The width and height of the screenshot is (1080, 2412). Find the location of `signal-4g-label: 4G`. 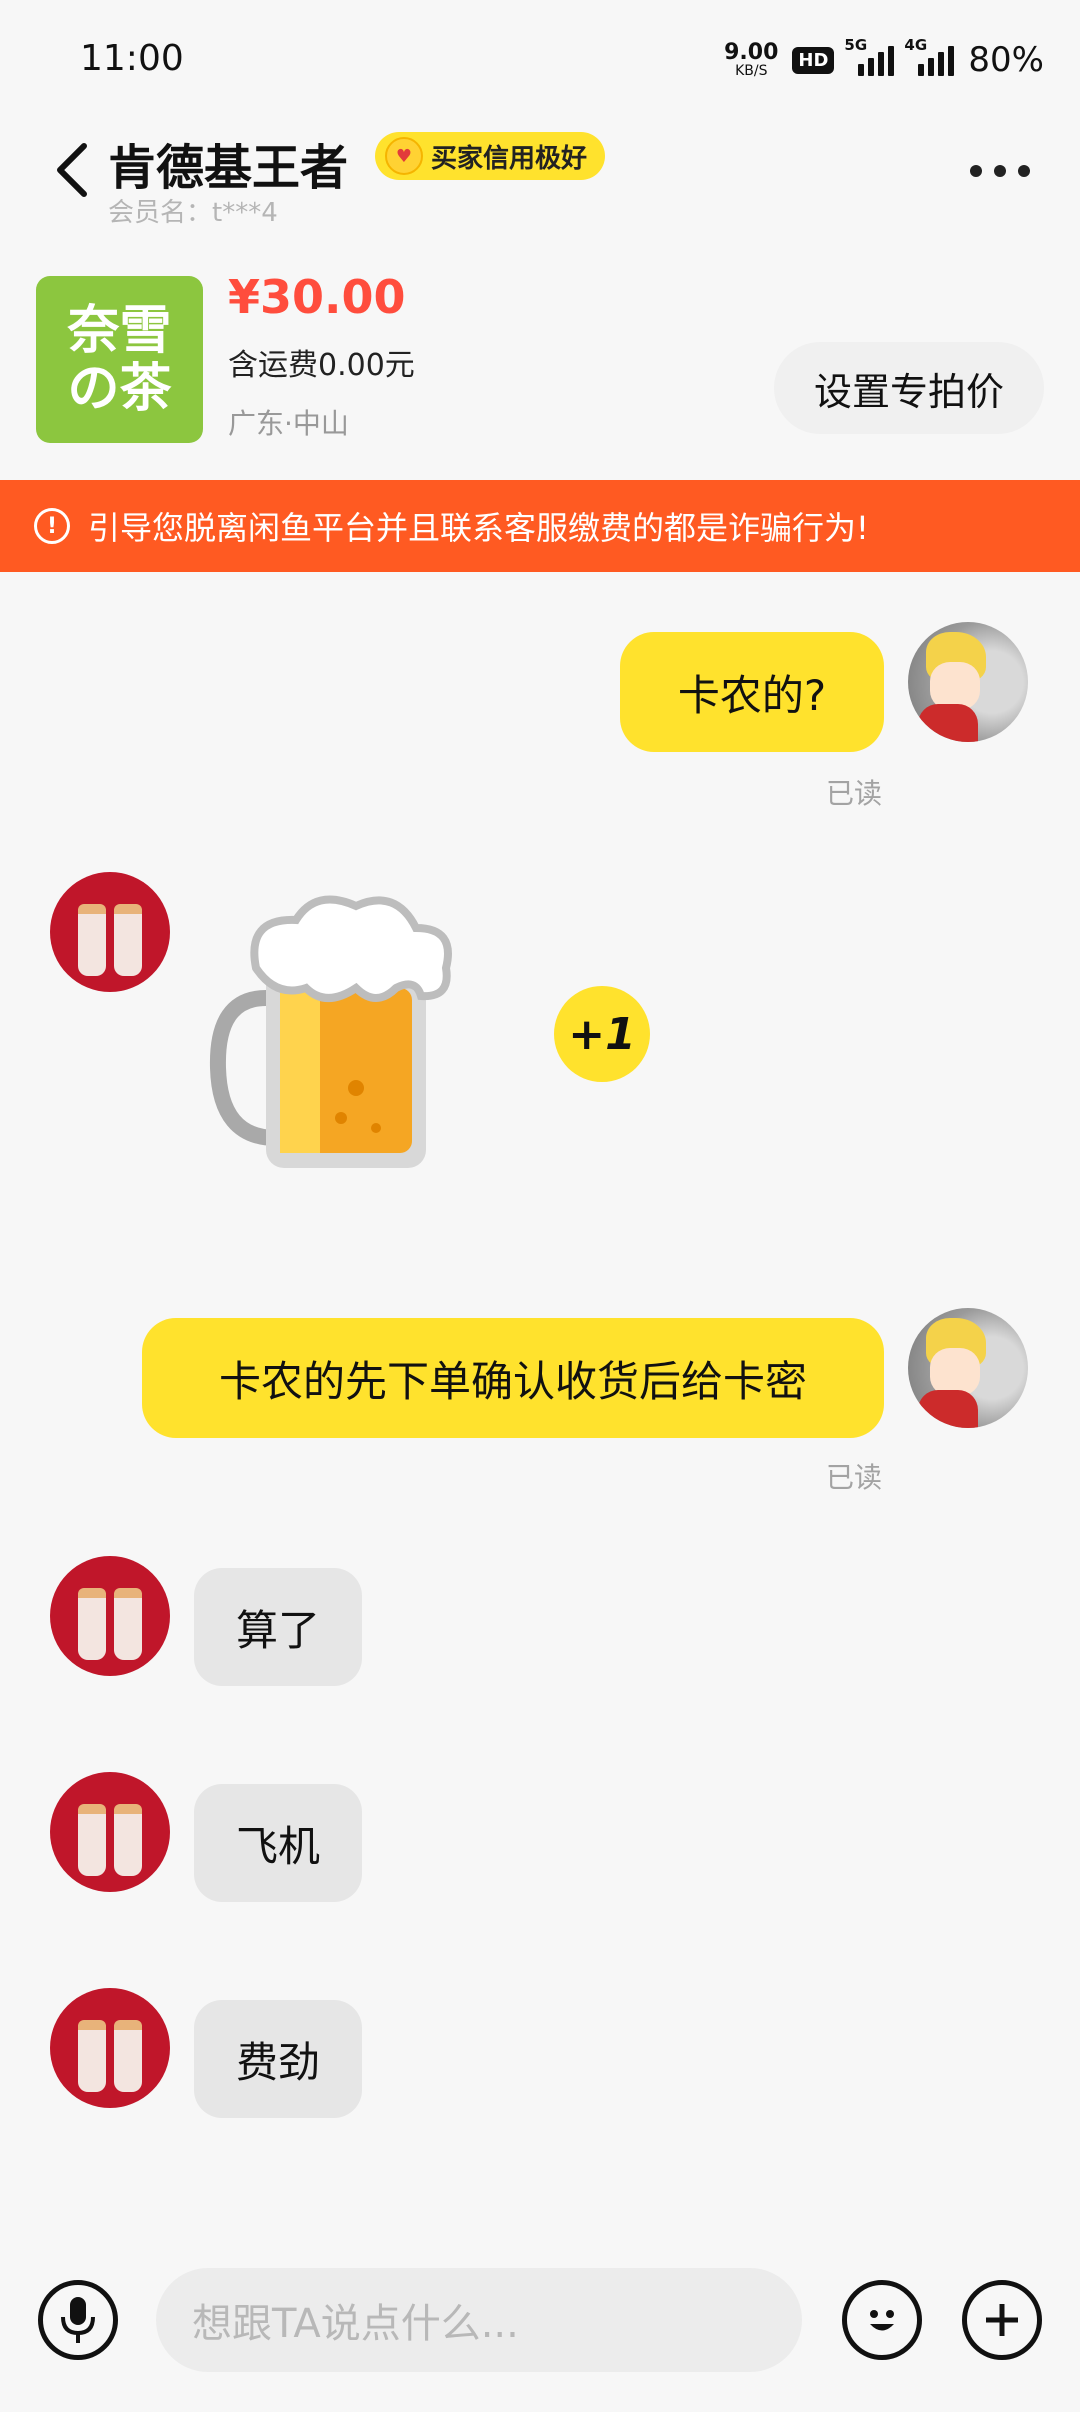

signal-4g-label: 4G is located at coordinates (916, 45).